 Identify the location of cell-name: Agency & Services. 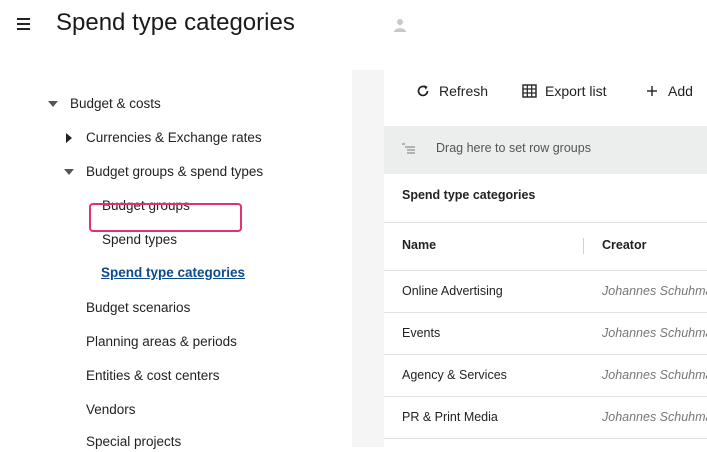
(454, 375).